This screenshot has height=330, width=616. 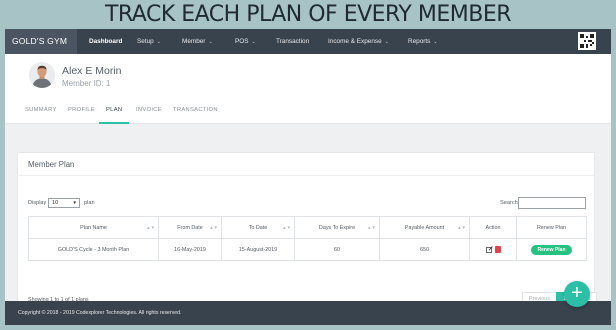 What do you see at coordinates (51, 164) in the screenshot?
I see `card-title: Member Plan` at bounding box center [51, 164].